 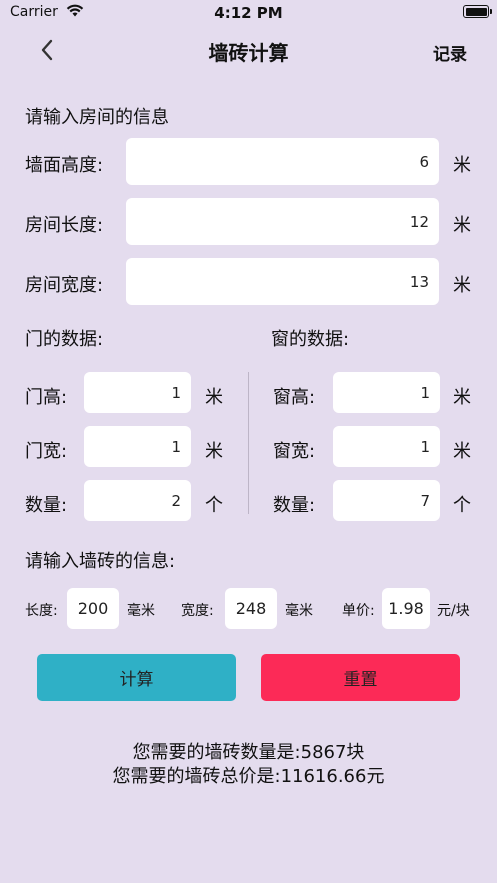 What do you see at coordinates (386, 392) in the screenshot?
I see `window-height-input` at bounding box center [386, 392].